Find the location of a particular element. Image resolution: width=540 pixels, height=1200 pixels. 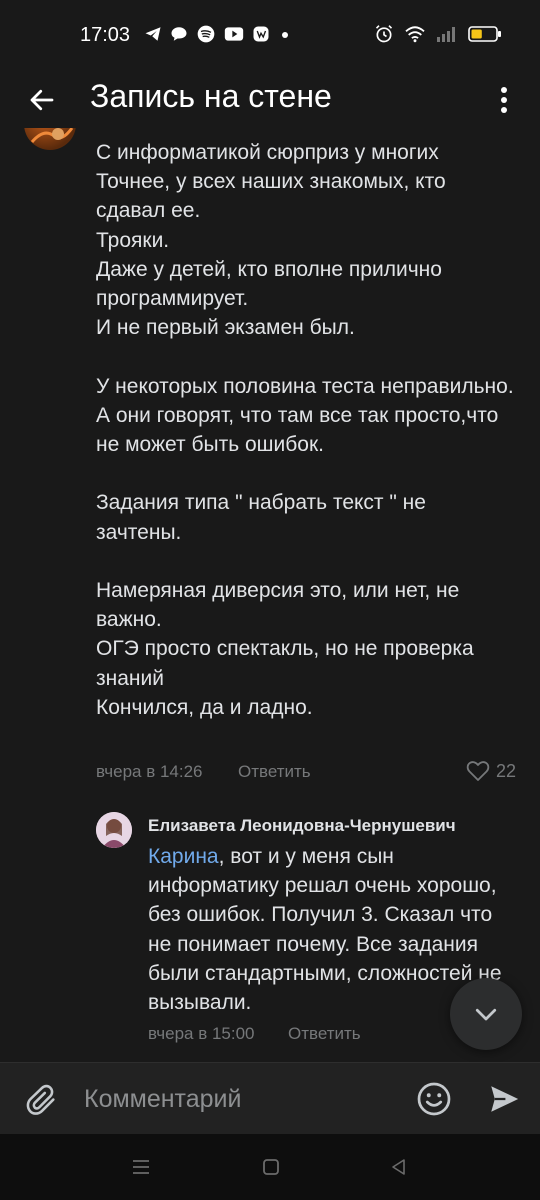

send-icon is located at coordinates (505, 1099).